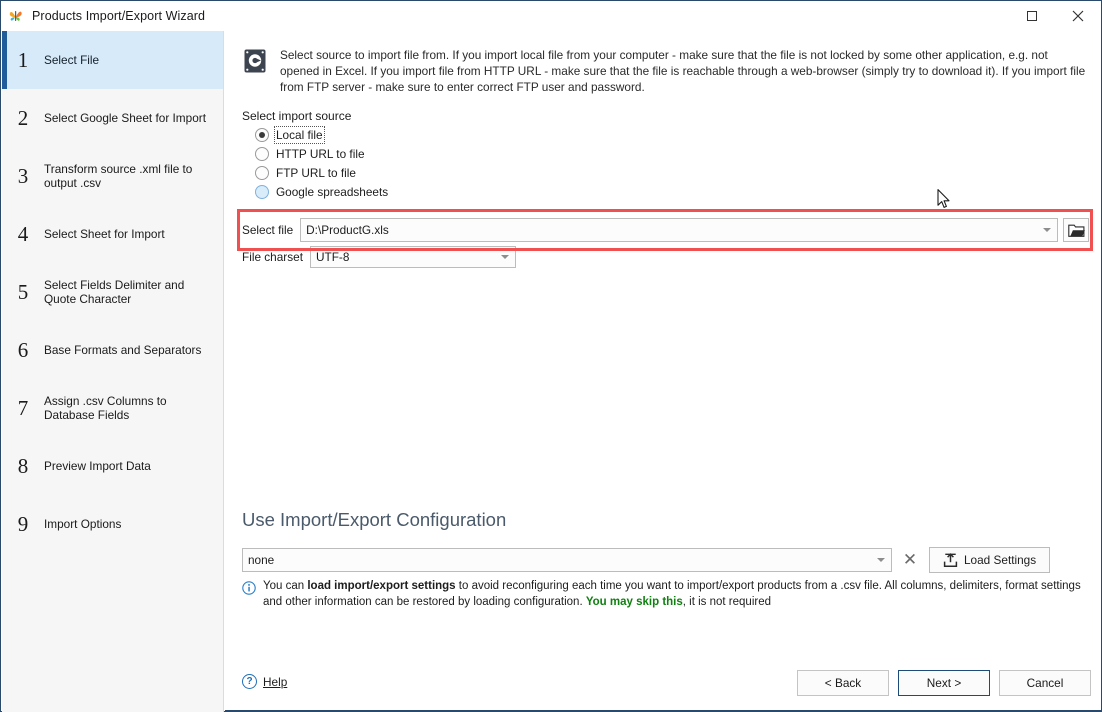  Describe the element at coordinates (83, 524) in the screenshot. I see `step-label: Import Options` at that location.